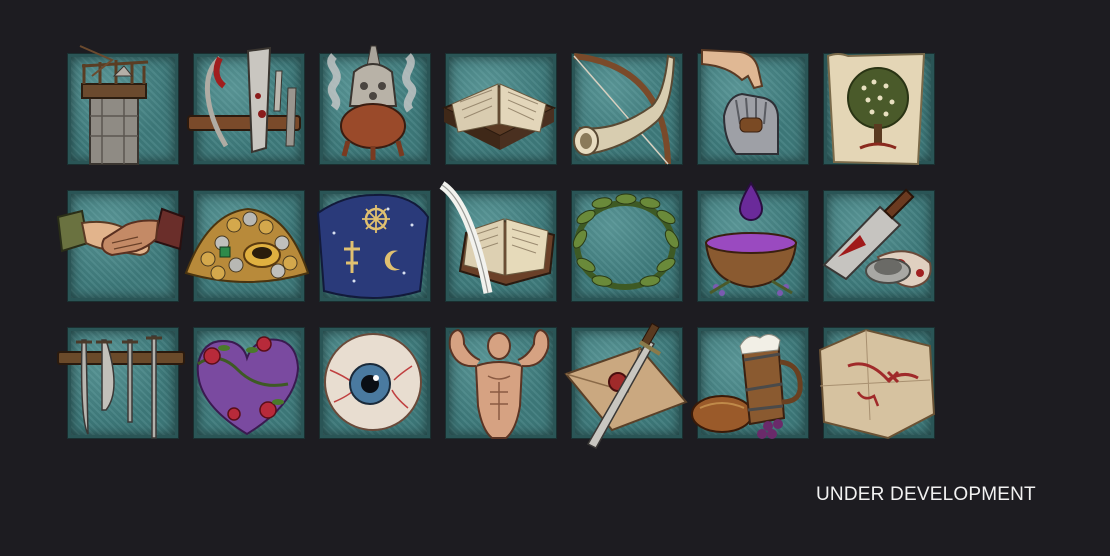 The width and height of the screenshot is (1110, 556). What do you see at coordinates (747, 386) in the screenshot?
I see `feast-tankard-icon` at bounding box center [747, 386].